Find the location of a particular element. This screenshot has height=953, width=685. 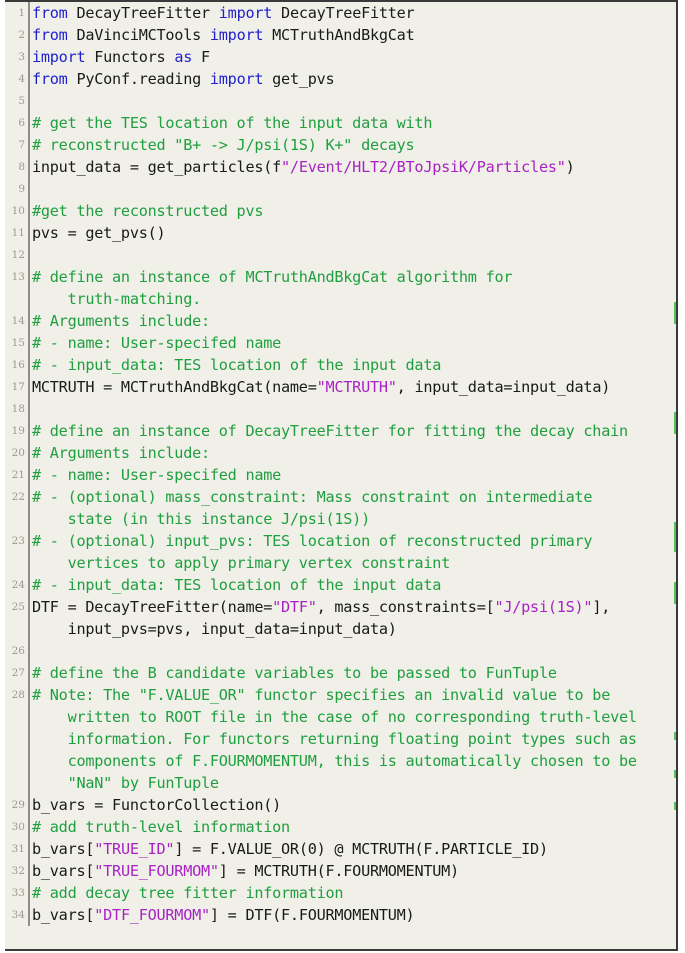

line-number: 9 is located at coordinates (21, 189).